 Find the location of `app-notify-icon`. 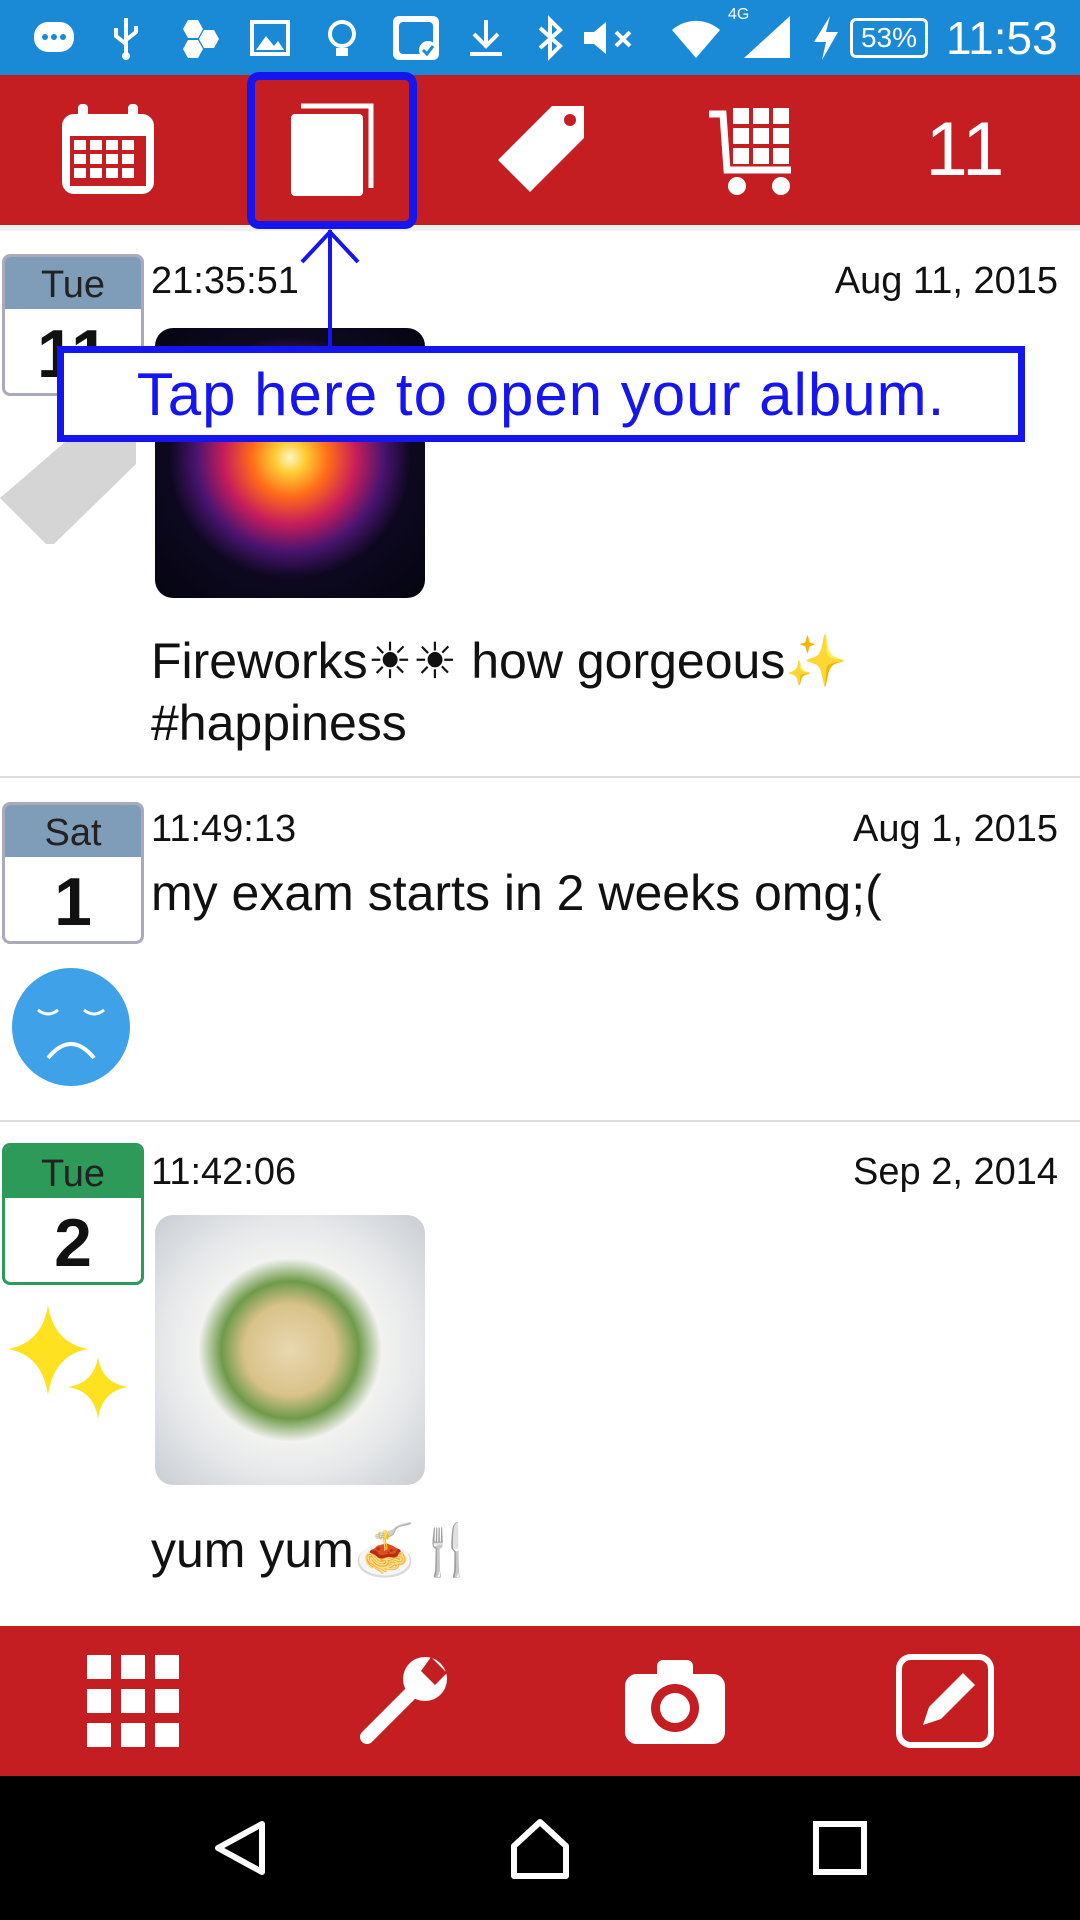

app-notify-icon is located at coordinates (416, 38).